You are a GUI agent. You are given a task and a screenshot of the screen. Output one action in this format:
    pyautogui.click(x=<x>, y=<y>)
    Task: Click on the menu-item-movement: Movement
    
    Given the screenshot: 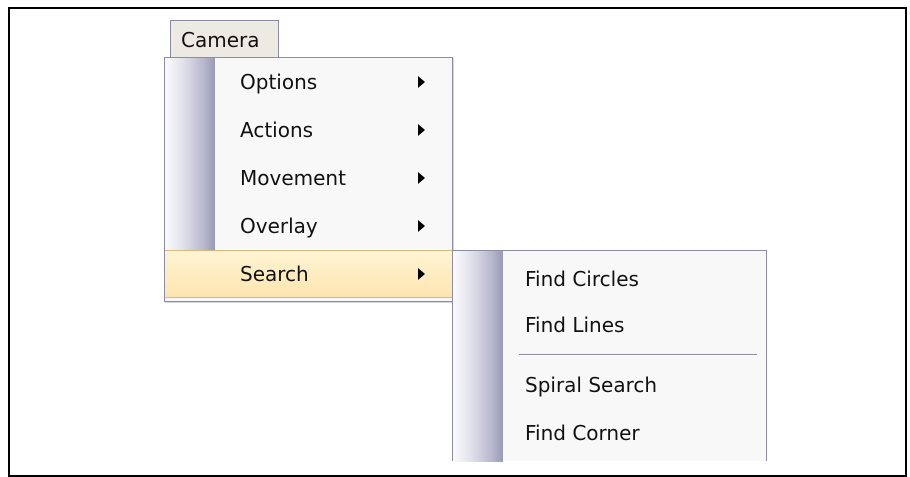 What is the action you would take?
    pyautogui.click(x=308, y=178)
    